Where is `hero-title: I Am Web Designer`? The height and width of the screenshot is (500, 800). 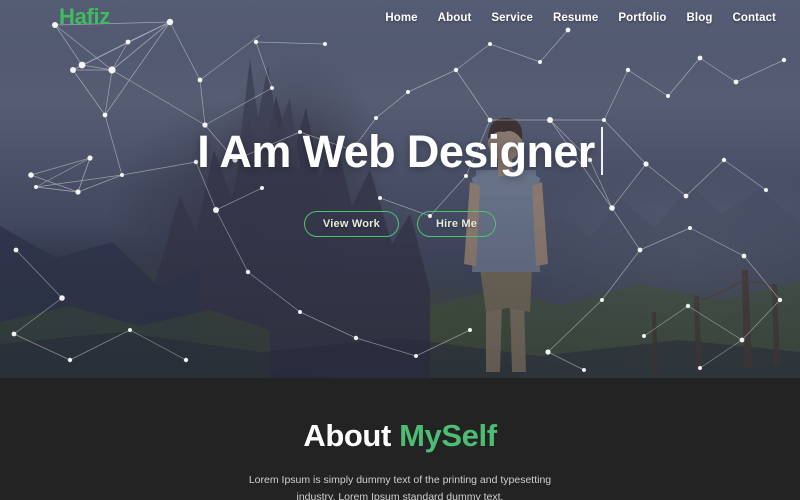 hero-title: I Am Web Designer is located at coordinates (396, 151).